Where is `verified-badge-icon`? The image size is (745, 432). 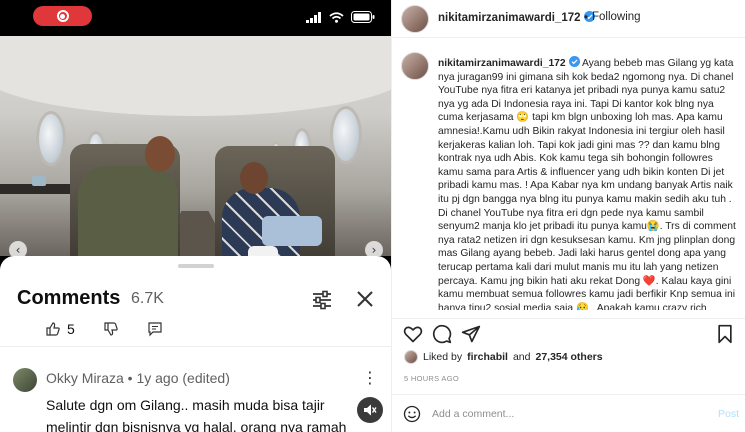
verified-badge-icon is located at coordinates (574, 61).